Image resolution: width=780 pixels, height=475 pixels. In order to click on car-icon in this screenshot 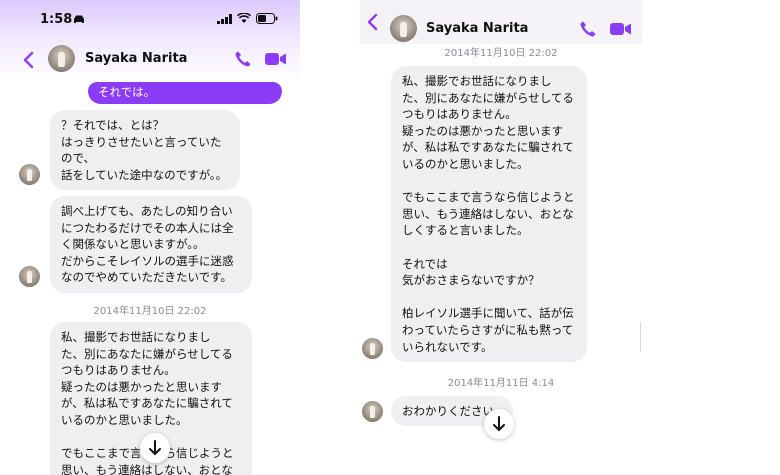, I will do `click(79, 19)`.